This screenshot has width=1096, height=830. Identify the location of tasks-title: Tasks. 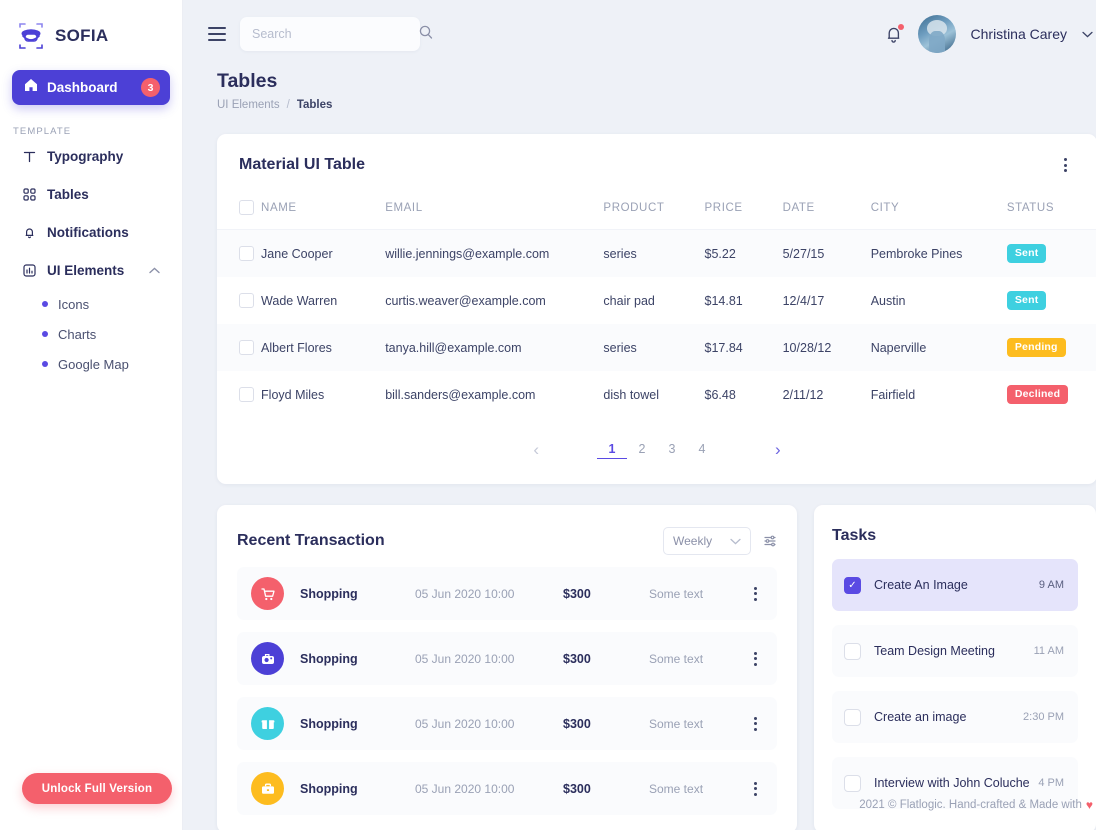
(854, 535).